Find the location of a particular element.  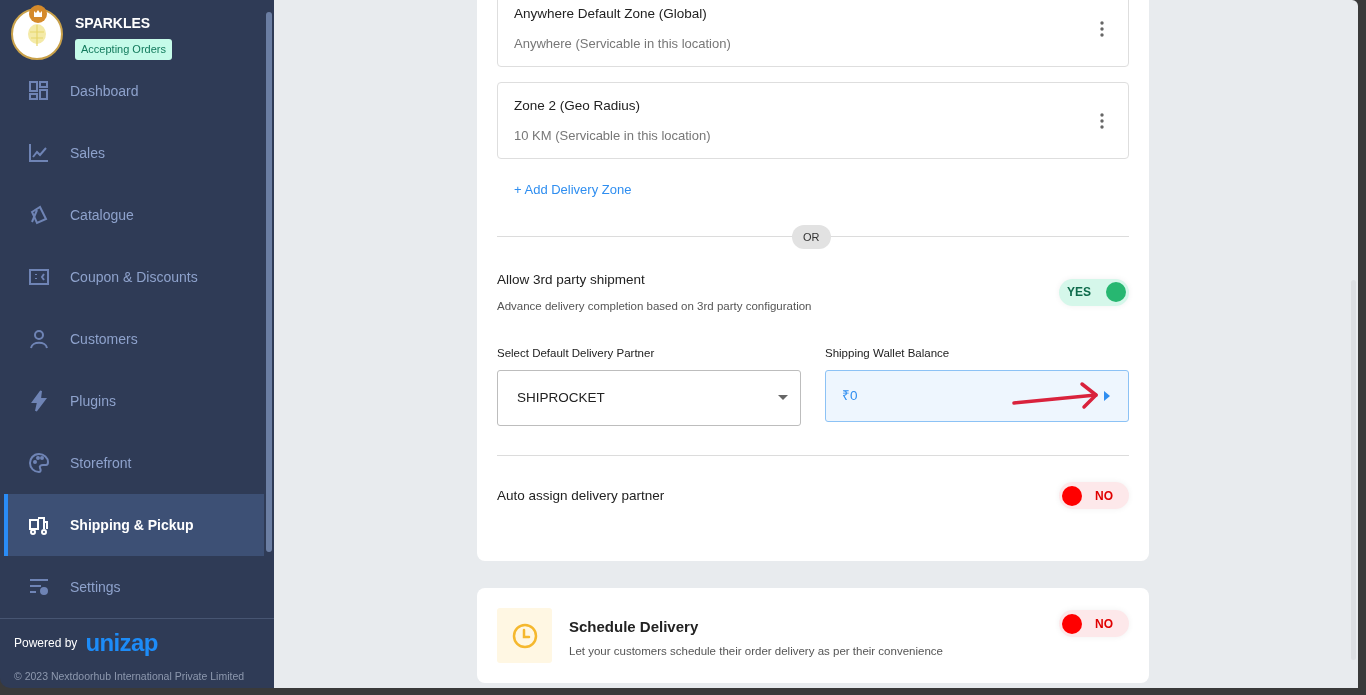

schedule-title: Schedule Delivery is located at coordinates (634, 627).